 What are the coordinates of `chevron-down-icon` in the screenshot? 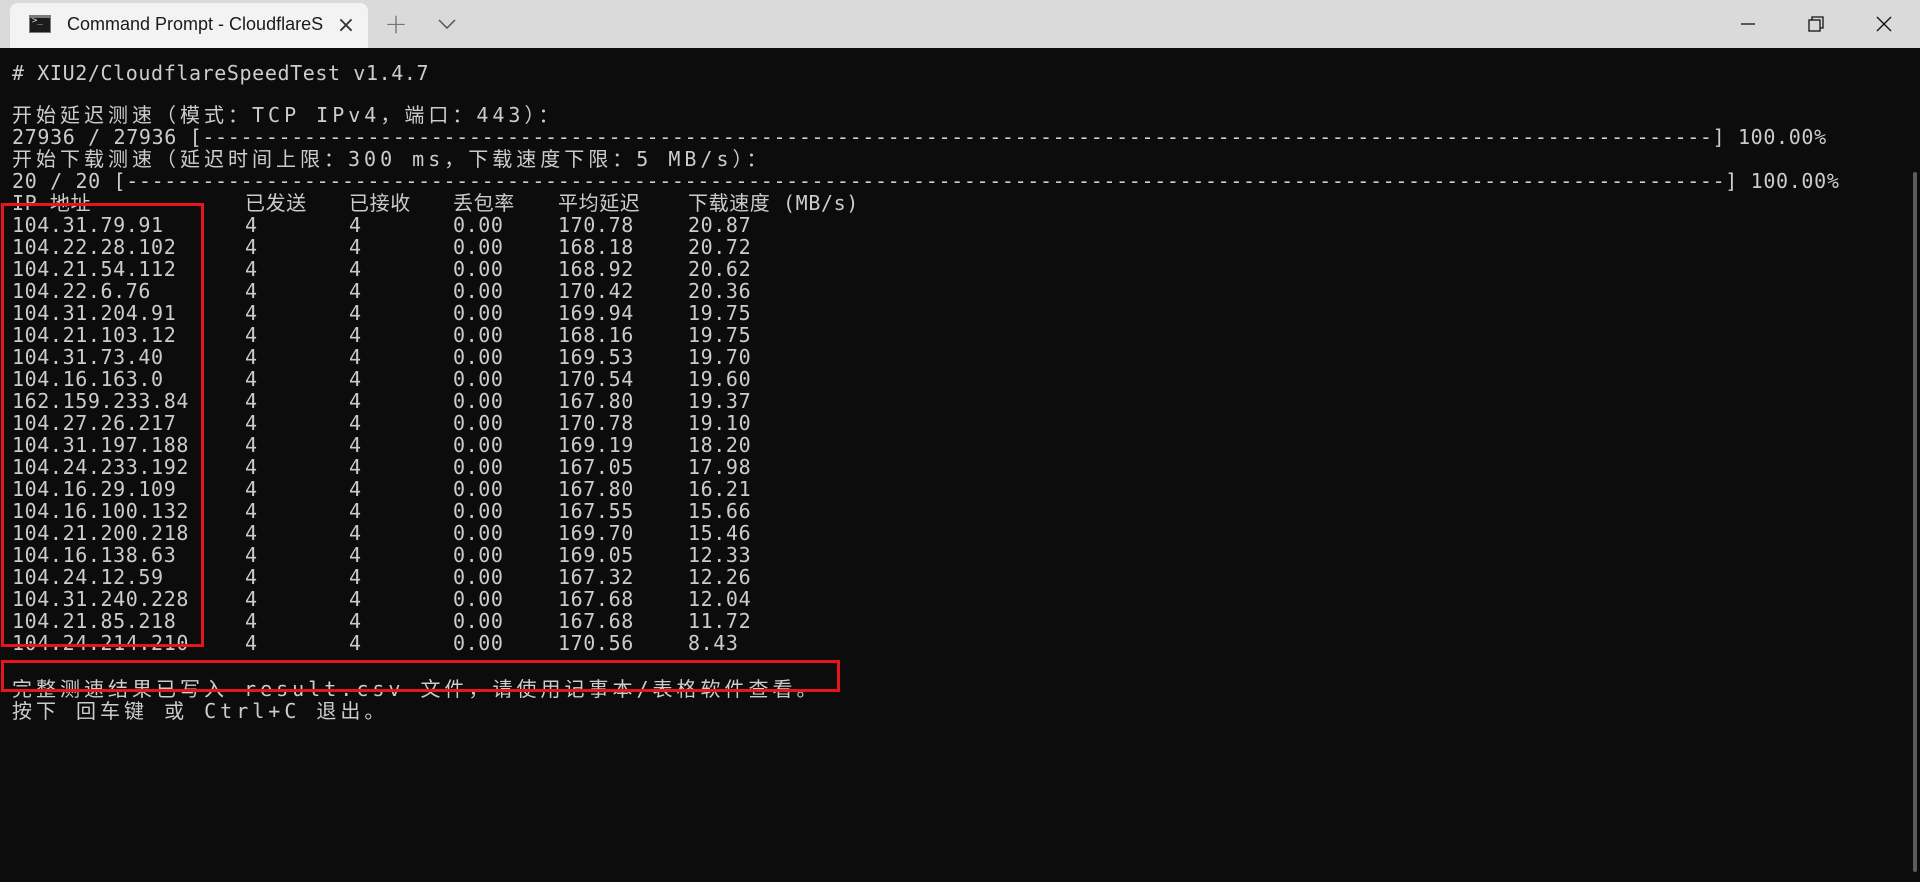 It's located at (447, 24).